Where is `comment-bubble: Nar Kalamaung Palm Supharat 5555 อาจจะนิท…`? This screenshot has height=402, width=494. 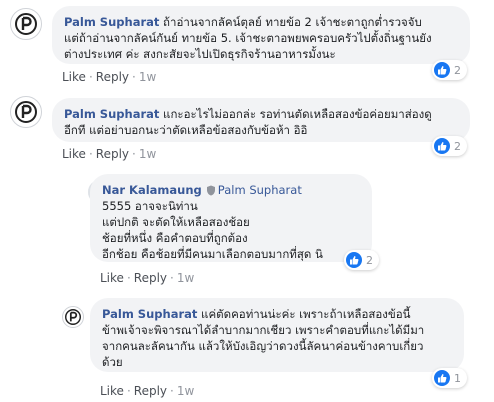 comment-bubble: Nar Kalamaung Palm Supharat 5555 อาจจะนิท… is located at coordinates (231, 218).